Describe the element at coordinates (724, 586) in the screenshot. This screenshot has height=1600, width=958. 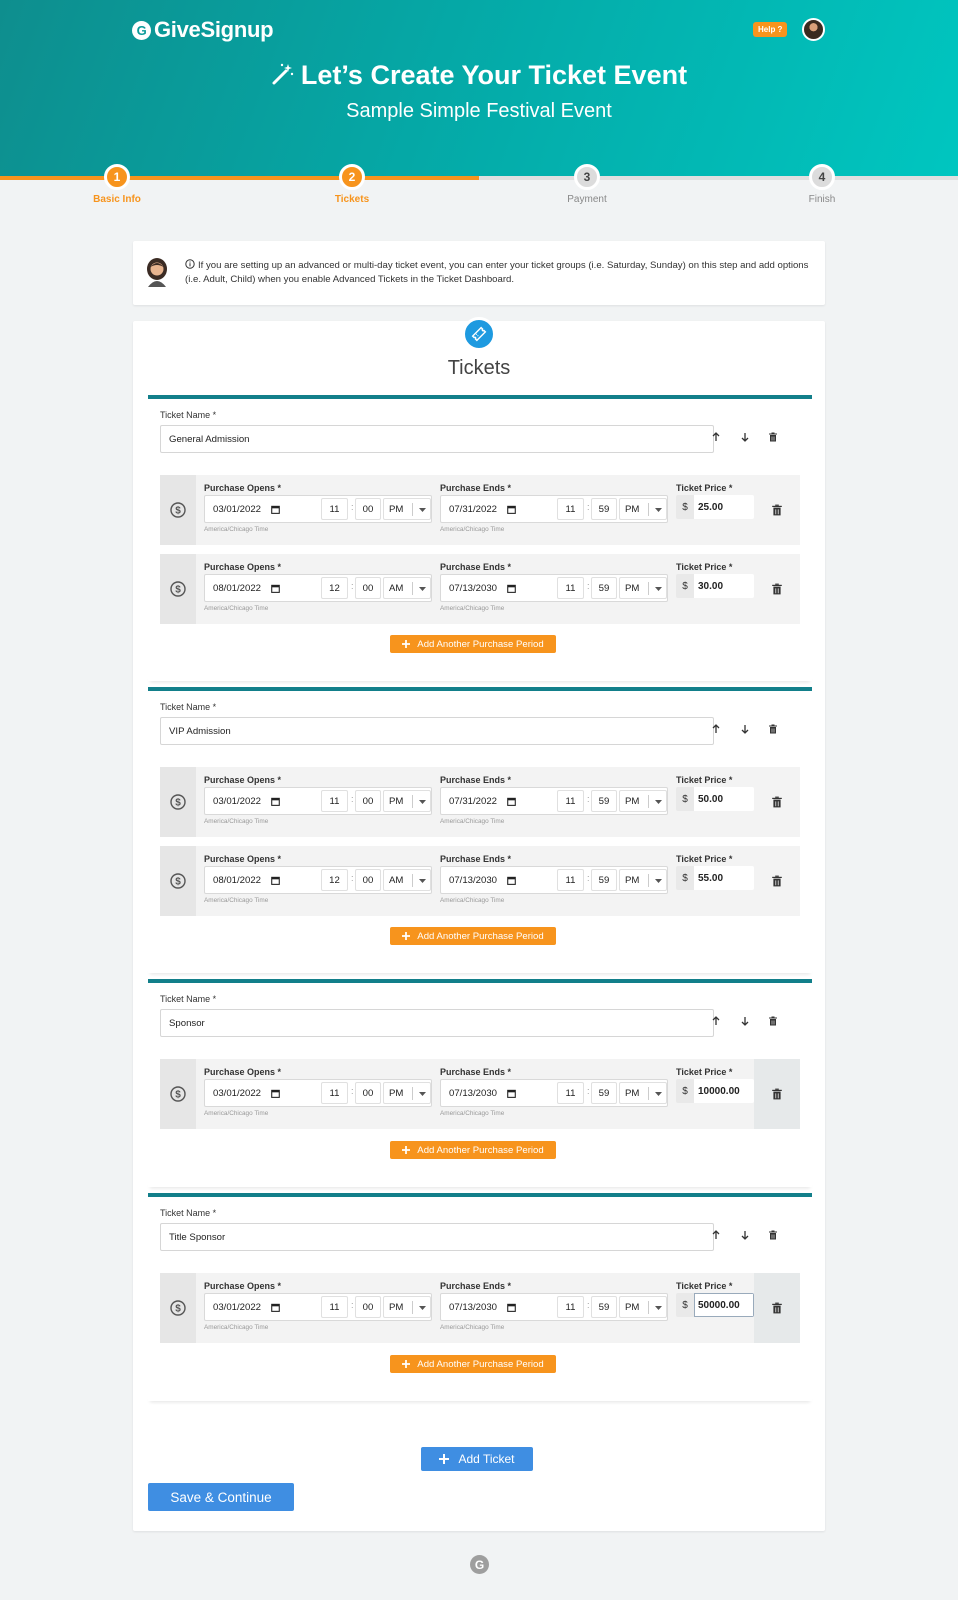
I see `ticket-price-input: 30.00` at that location.